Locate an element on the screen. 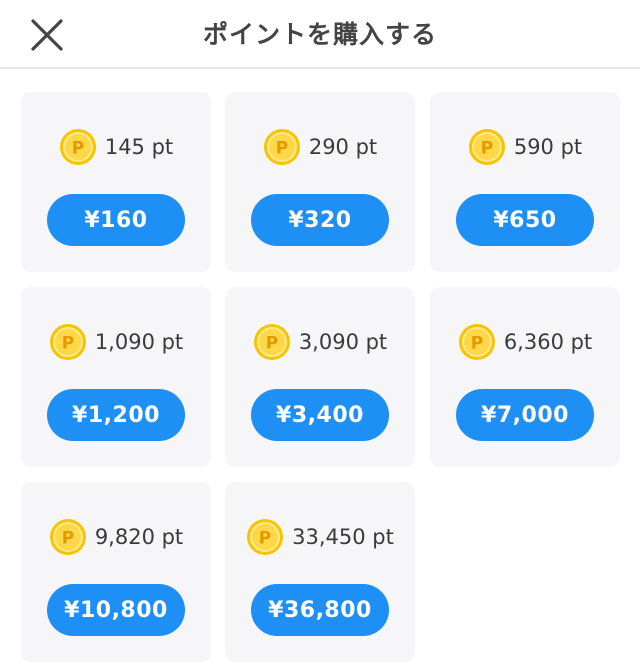 Image resolution: width=640 pixels, height=662 pixels. package-points: P 9,820 pt is located at coordinates (116, 537).